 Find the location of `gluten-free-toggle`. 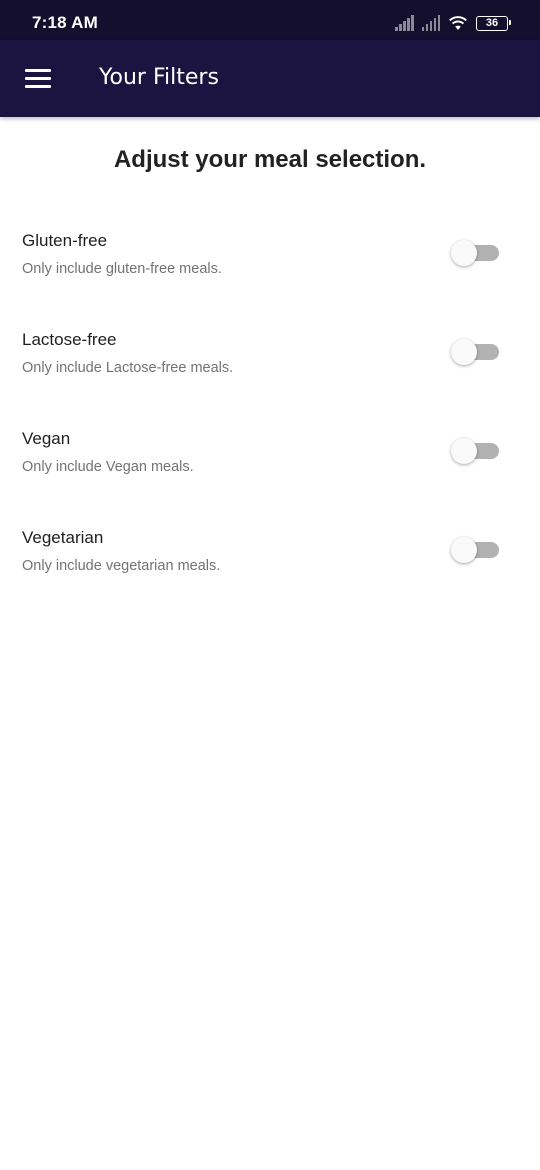

gluten-free-toggle is located at coordinates (476, 253).